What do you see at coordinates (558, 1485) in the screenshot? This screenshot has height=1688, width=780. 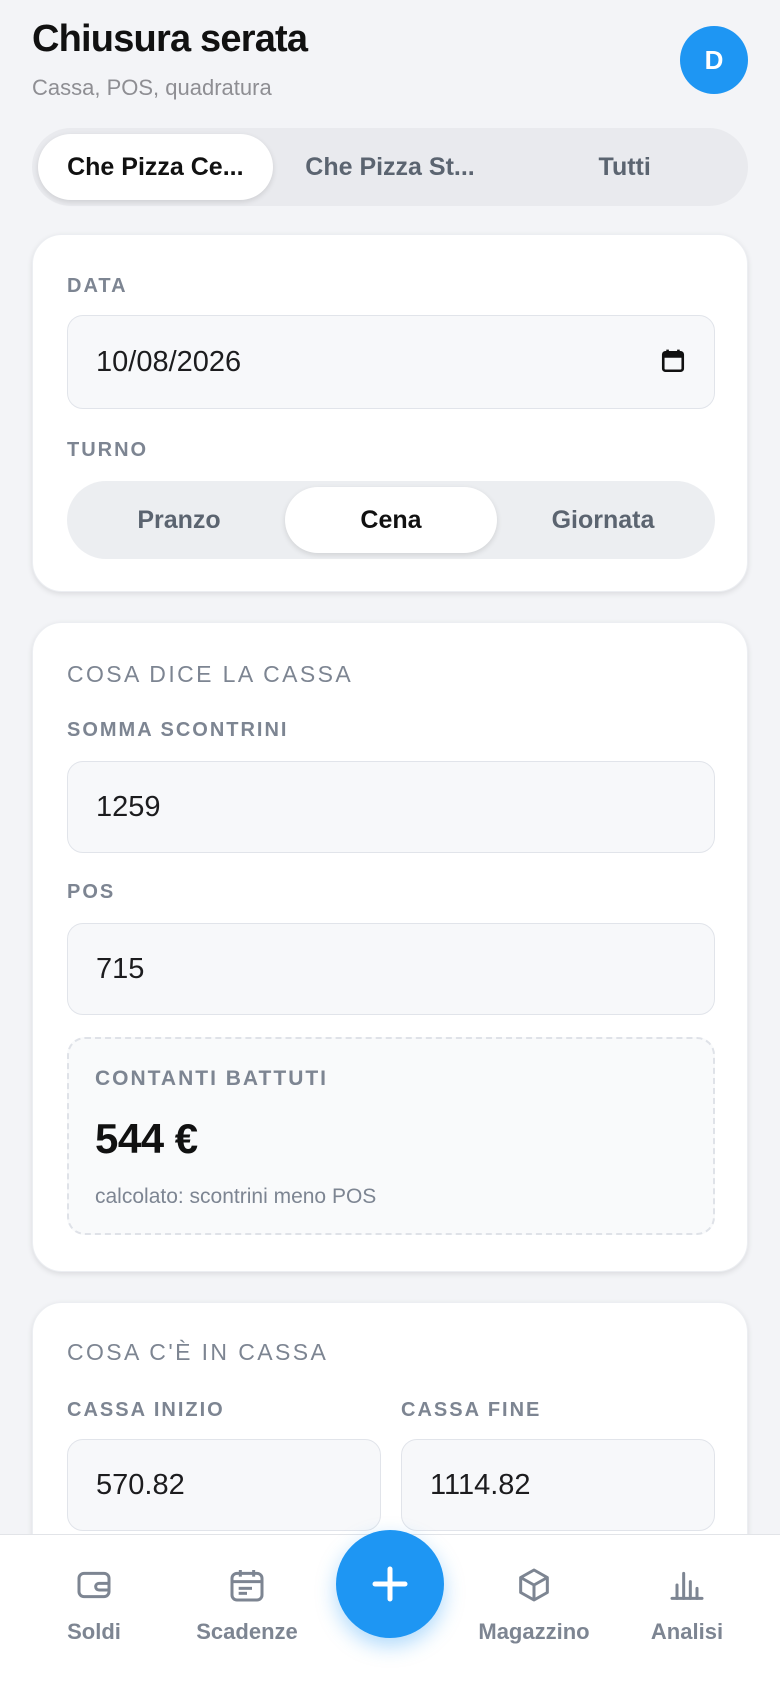 I see `end-input: 1114.82` at bounding box center [558, 1485].